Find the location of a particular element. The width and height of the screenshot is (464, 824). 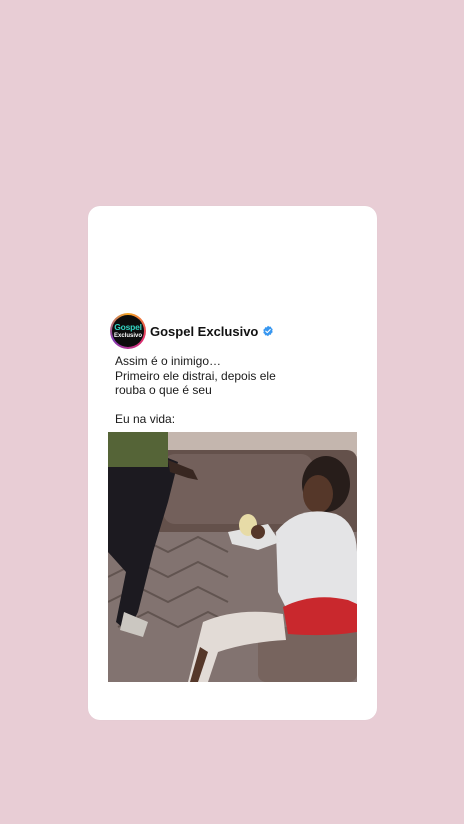

avatar: Gospel Exclusivo is located at coordinates (128, 331).